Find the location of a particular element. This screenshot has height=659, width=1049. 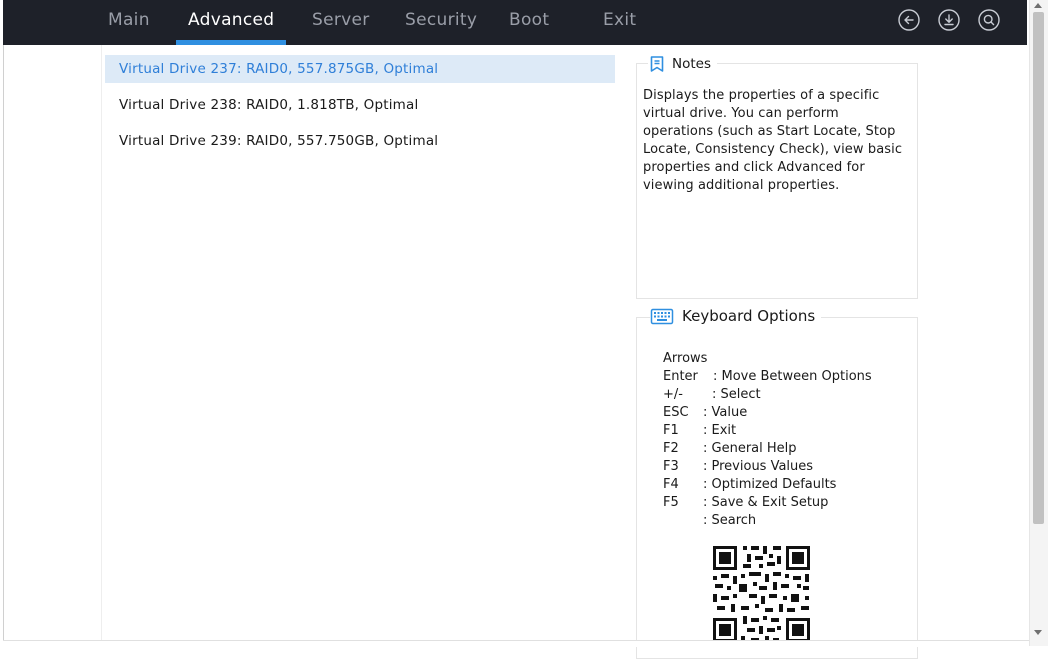

search-icon is located at coordinates (989, 20).